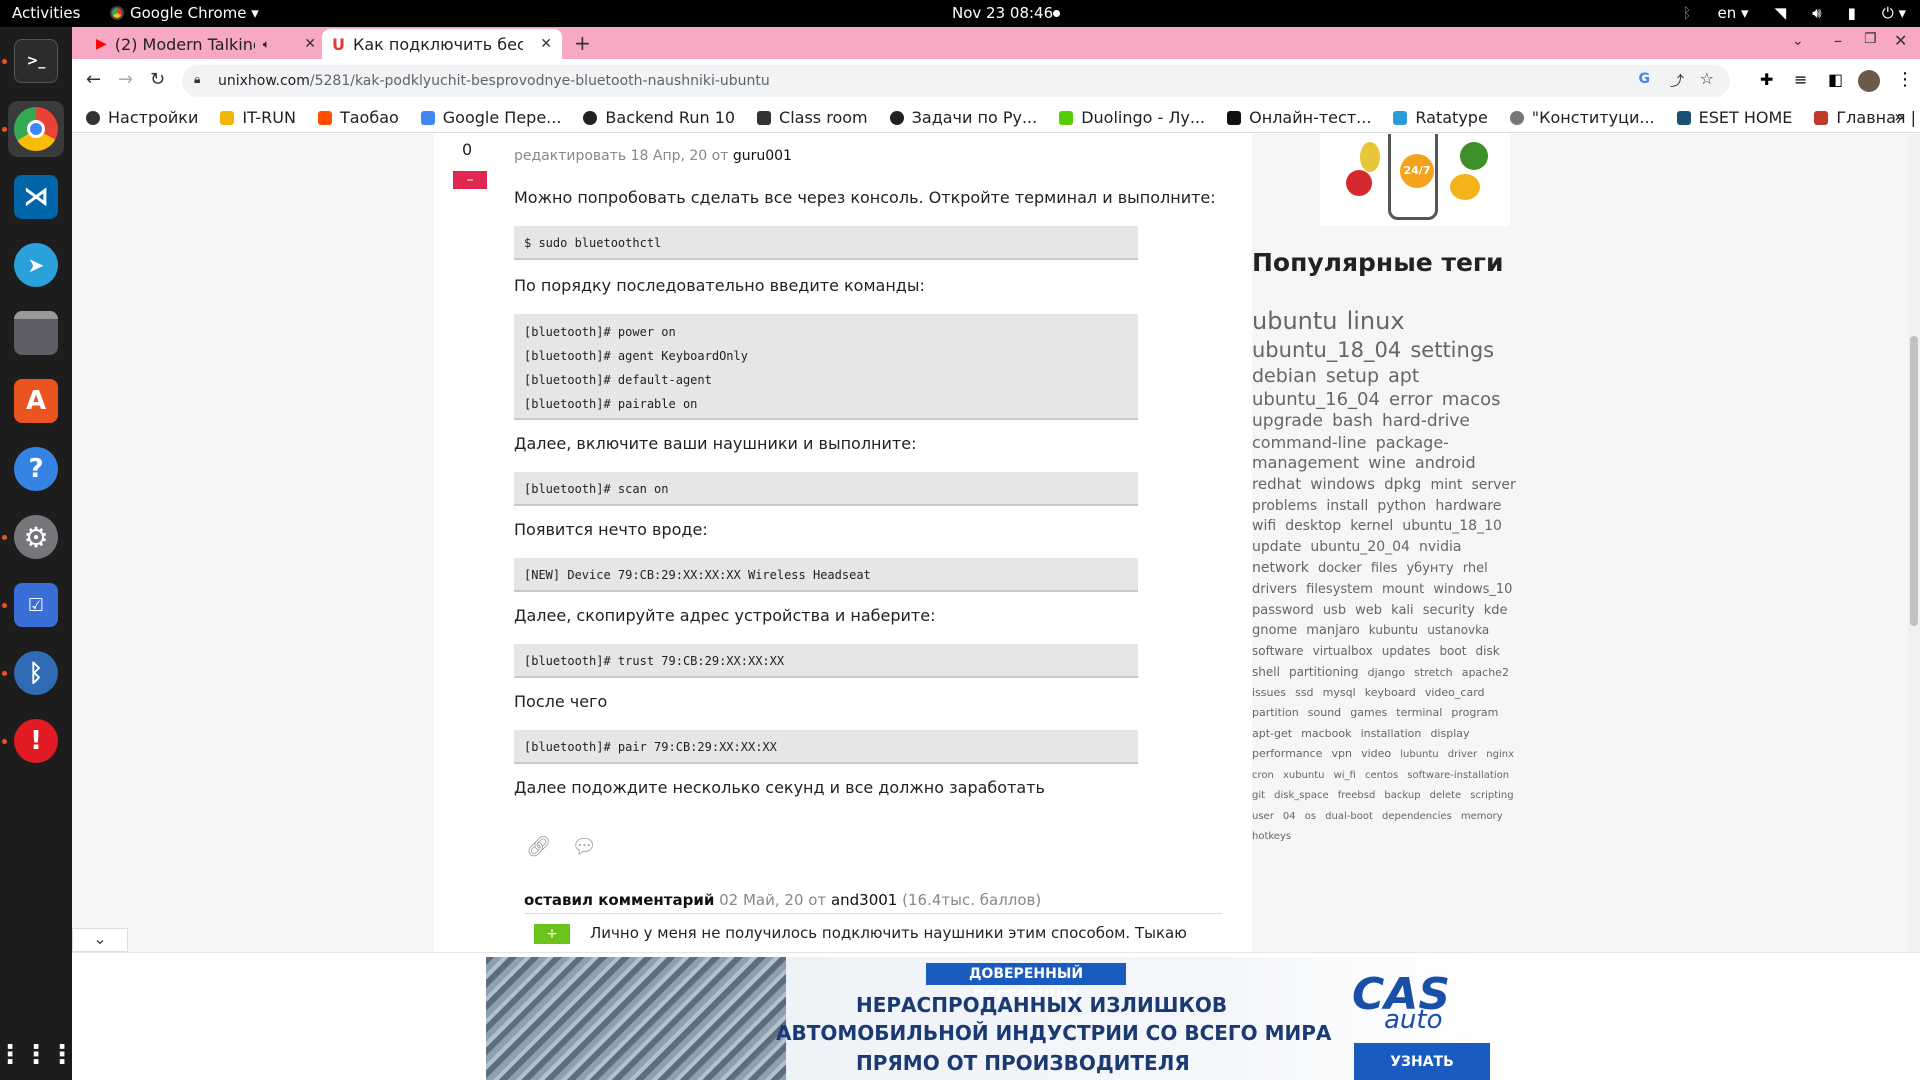 Image resolution: width=1920 pixels, height=1080 pixels. What do you see at coordinates (1406, 651) in the screenshot?
I see `tag-link: updates` at bounding box center [1406, 651].